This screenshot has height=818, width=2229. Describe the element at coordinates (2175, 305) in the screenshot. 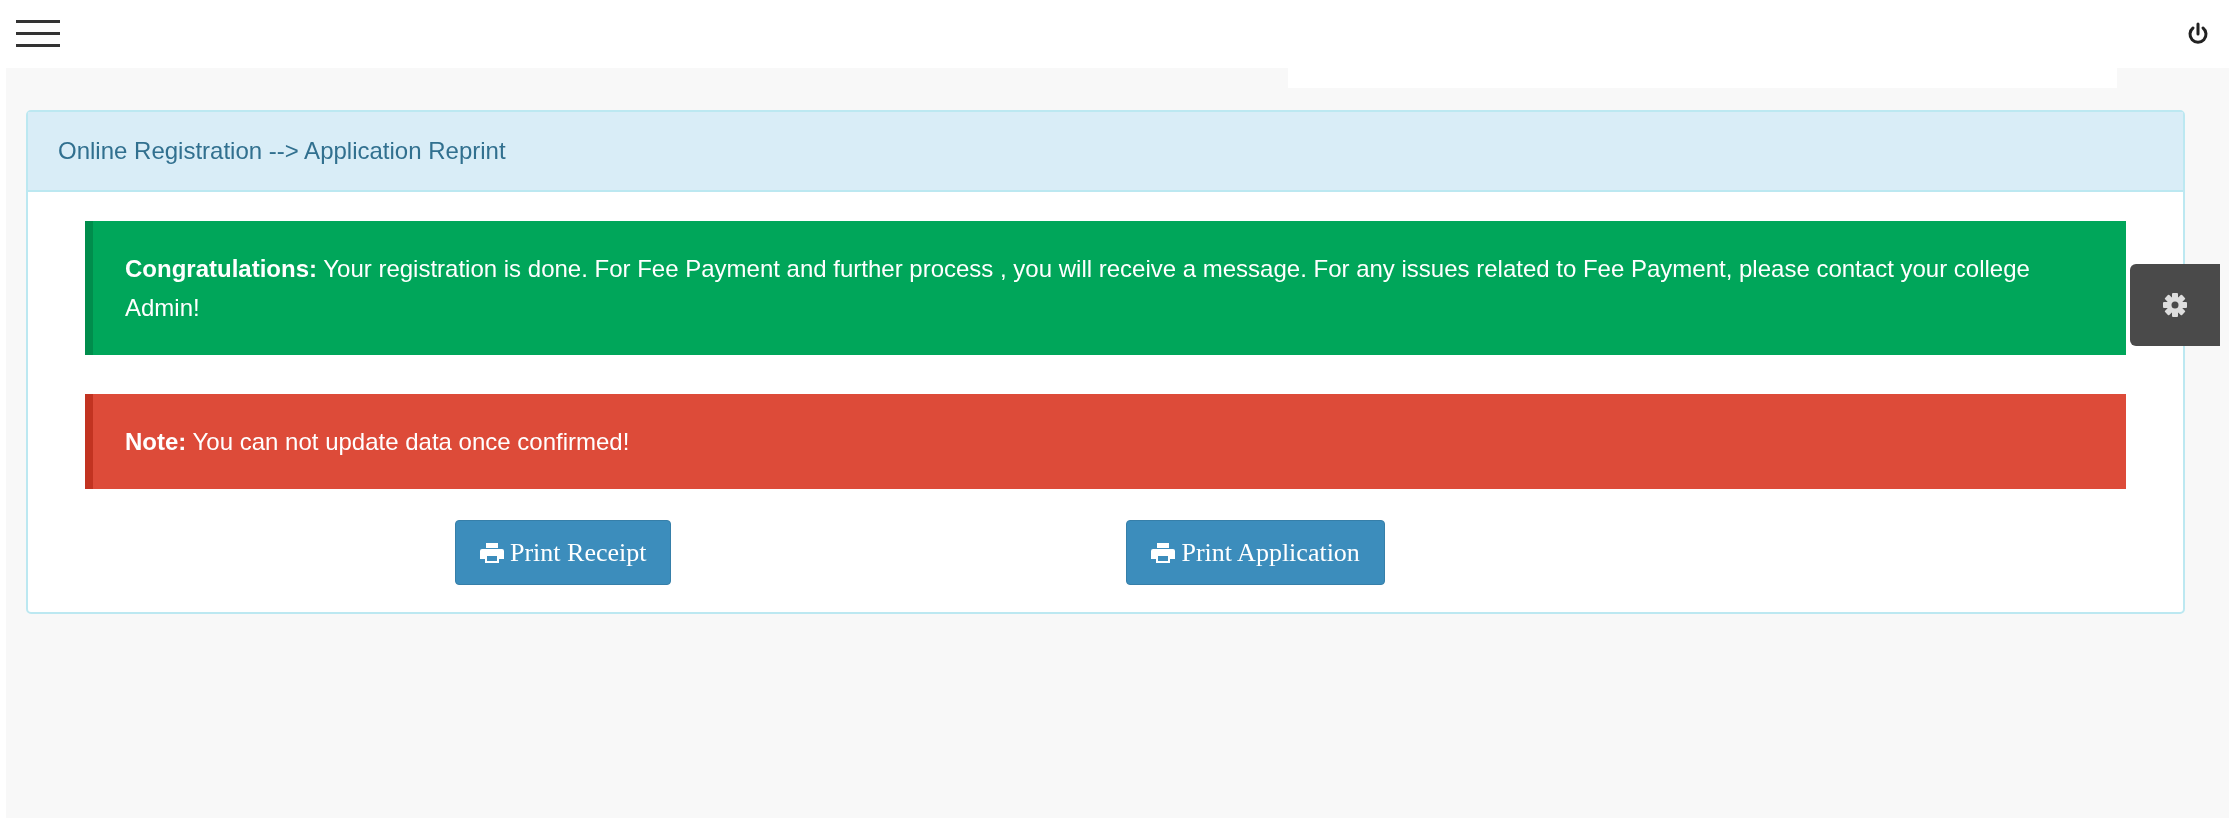

I see `settings-tab` at that location.